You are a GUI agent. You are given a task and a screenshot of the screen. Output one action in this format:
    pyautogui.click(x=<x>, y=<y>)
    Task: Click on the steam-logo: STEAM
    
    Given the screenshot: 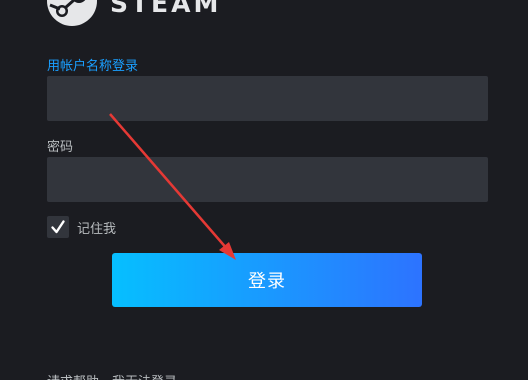 What is the action you would take?
    pyautogui.click(x=133, y=13)
    